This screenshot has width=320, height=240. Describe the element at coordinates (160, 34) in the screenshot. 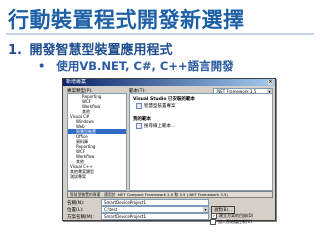

I see `title-divider` at that location.